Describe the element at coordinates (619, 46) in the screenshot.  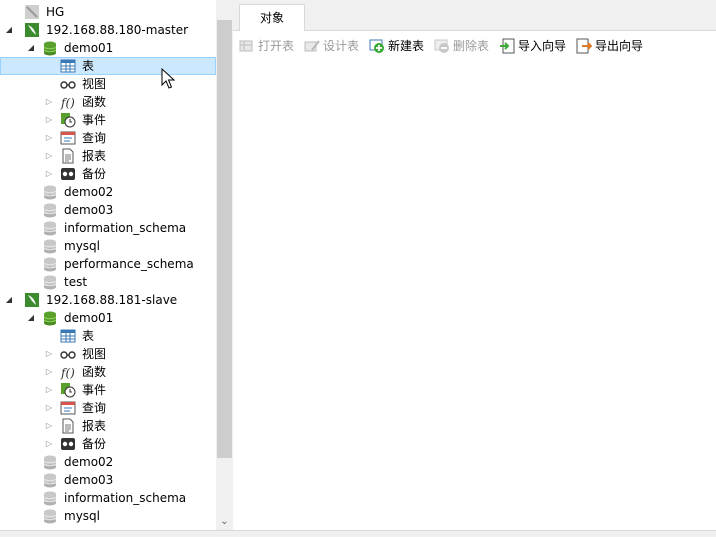
I see `export-wizard-label: 导出向导` at that location.